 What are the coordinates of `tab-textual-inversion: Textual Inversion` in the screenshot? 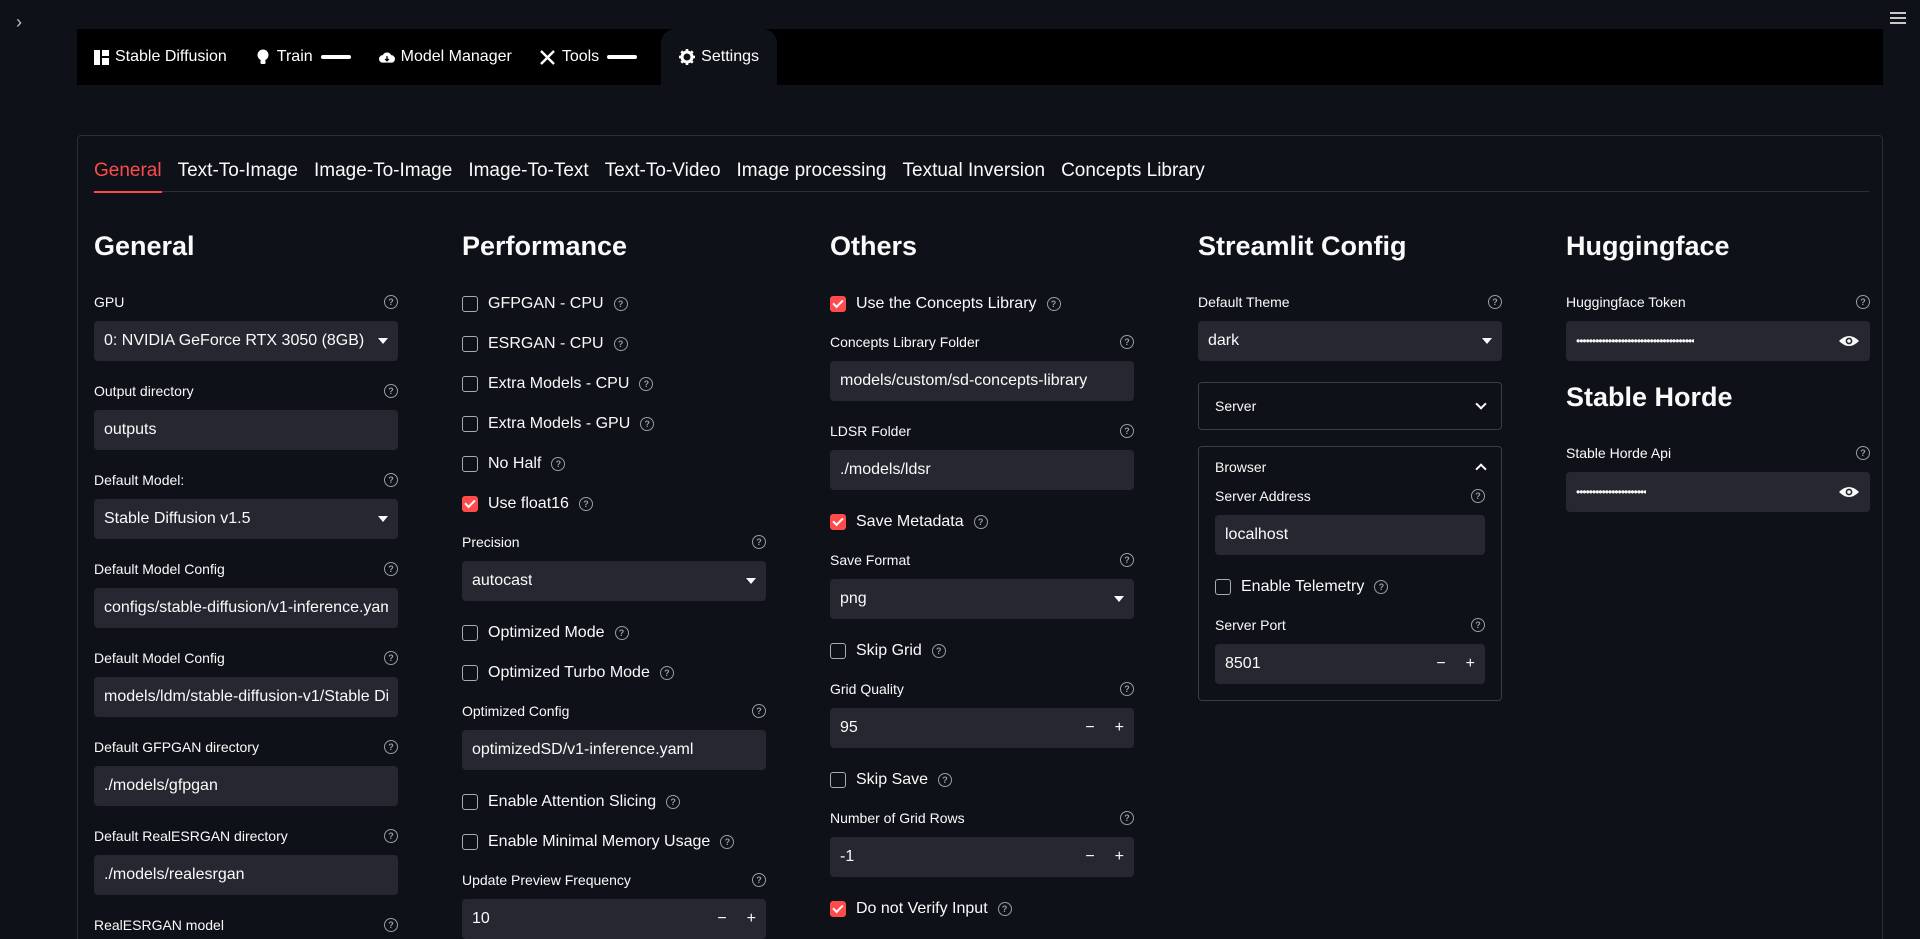 It's located at (974, 175).